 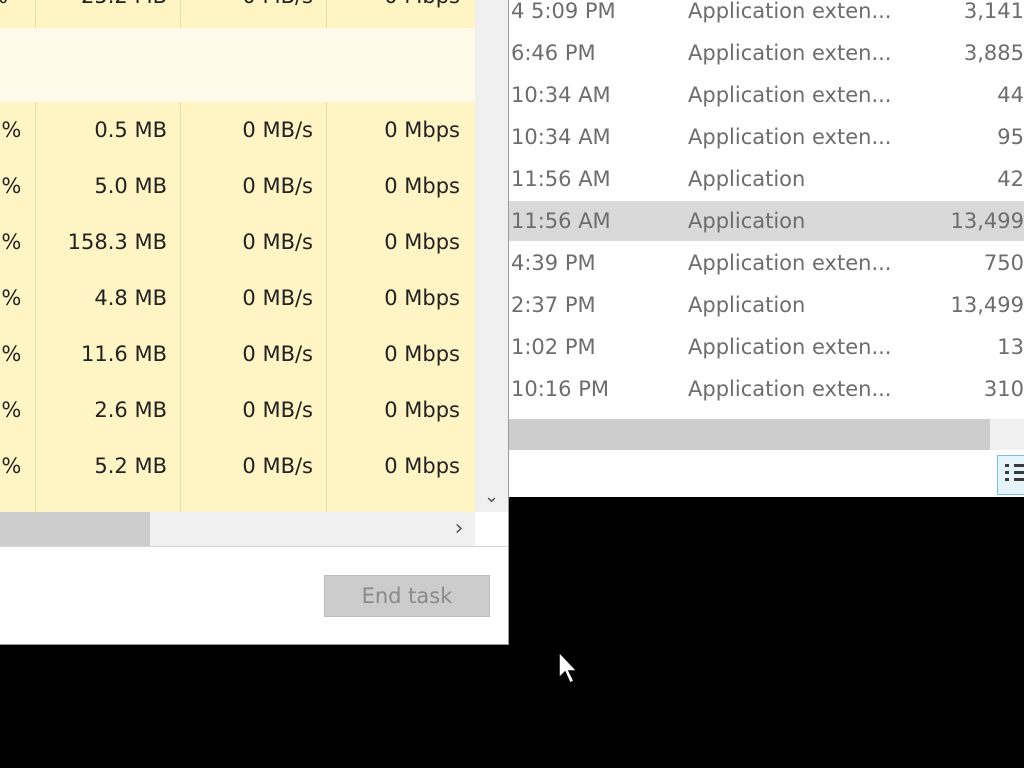 I want to click on file-date: 10:16 PM, so click(x=560, y=389).